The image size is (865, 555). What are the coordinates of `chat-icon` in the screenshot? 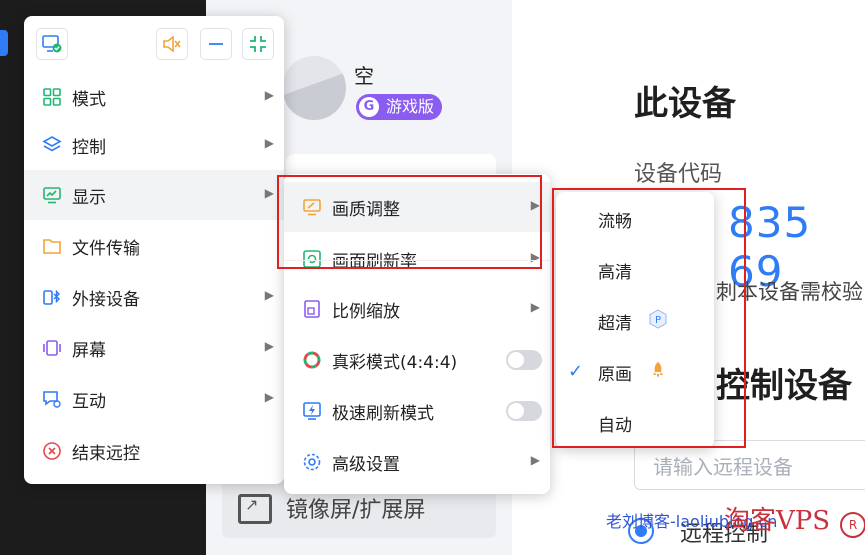 It's located at (52, 399).